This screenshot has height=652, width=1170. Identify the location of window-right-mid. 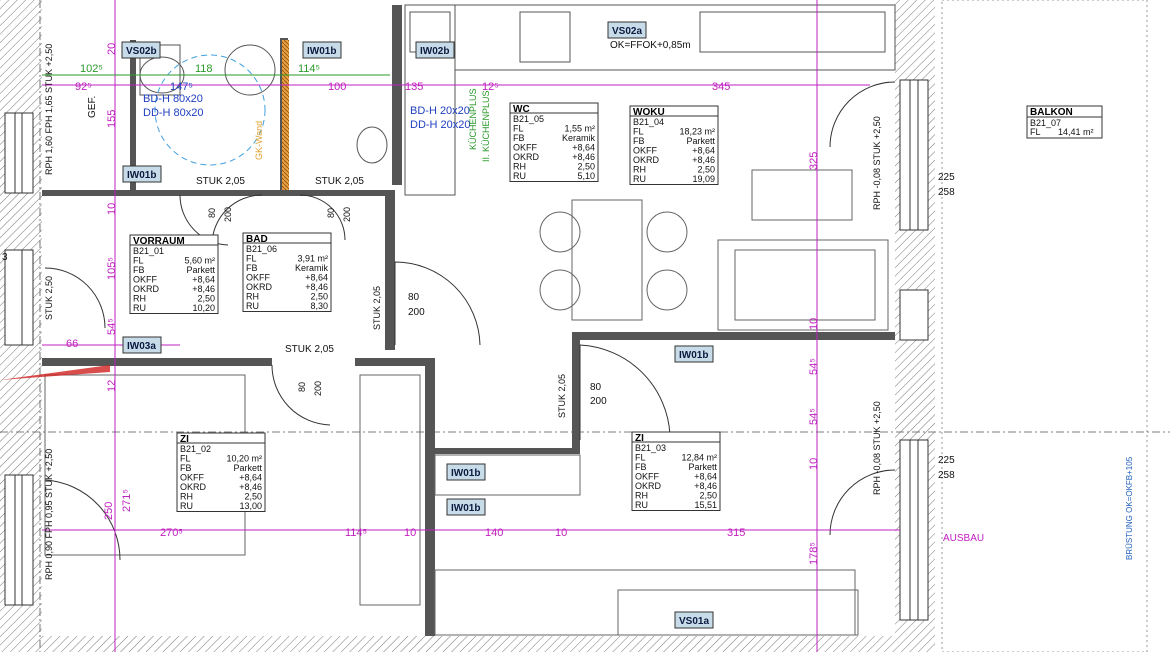
(914, 315).